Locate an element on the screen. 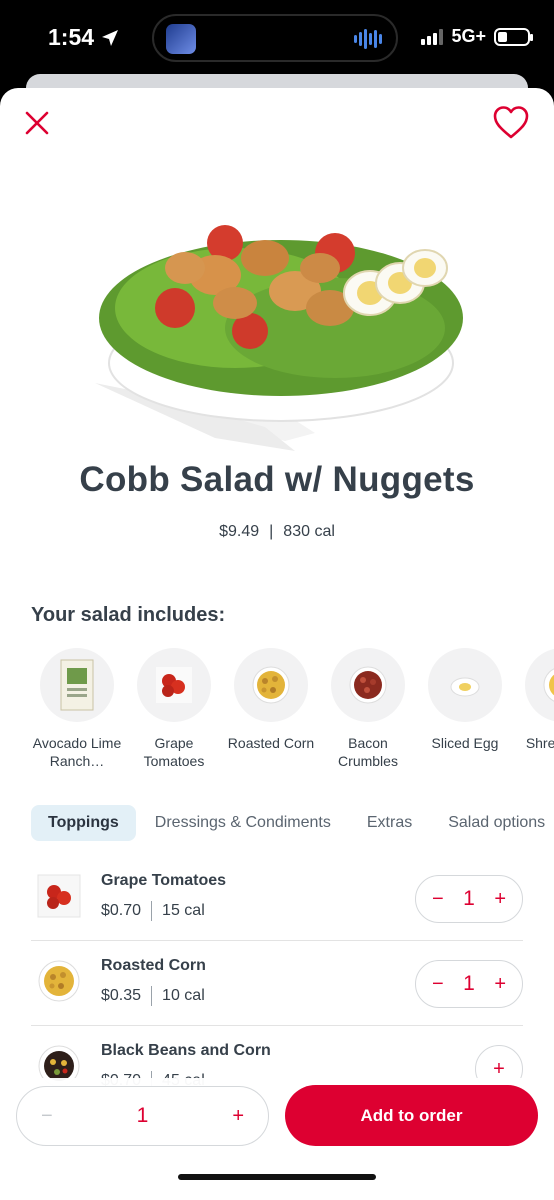  include-label: Bacon Crumbles is located at coordinates (368, 752).